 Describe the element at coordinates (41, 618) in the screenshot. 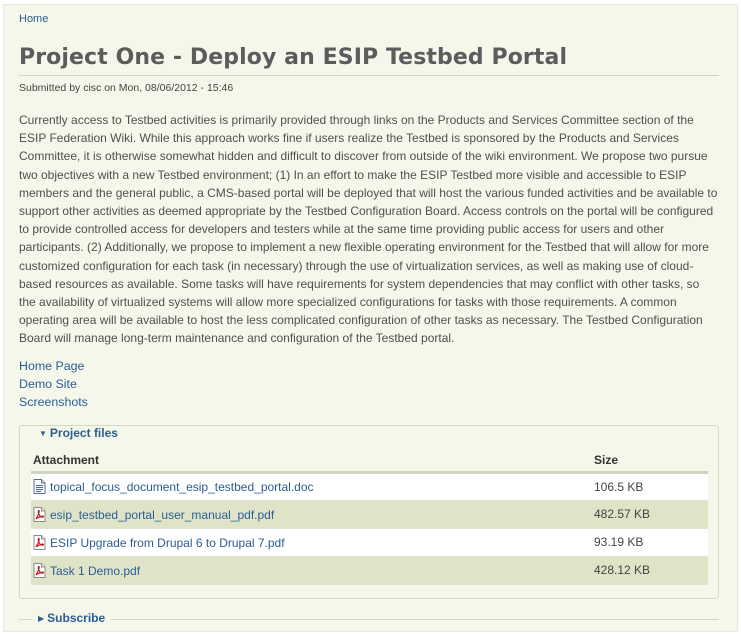

I see `triangle-right-icon: ▶` at that location.